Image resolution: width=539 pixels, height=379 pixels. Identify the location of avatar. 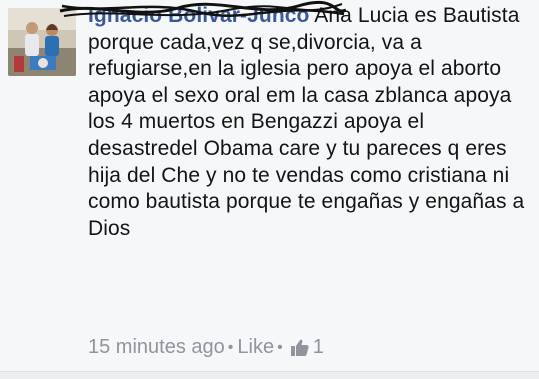
(42, 42).